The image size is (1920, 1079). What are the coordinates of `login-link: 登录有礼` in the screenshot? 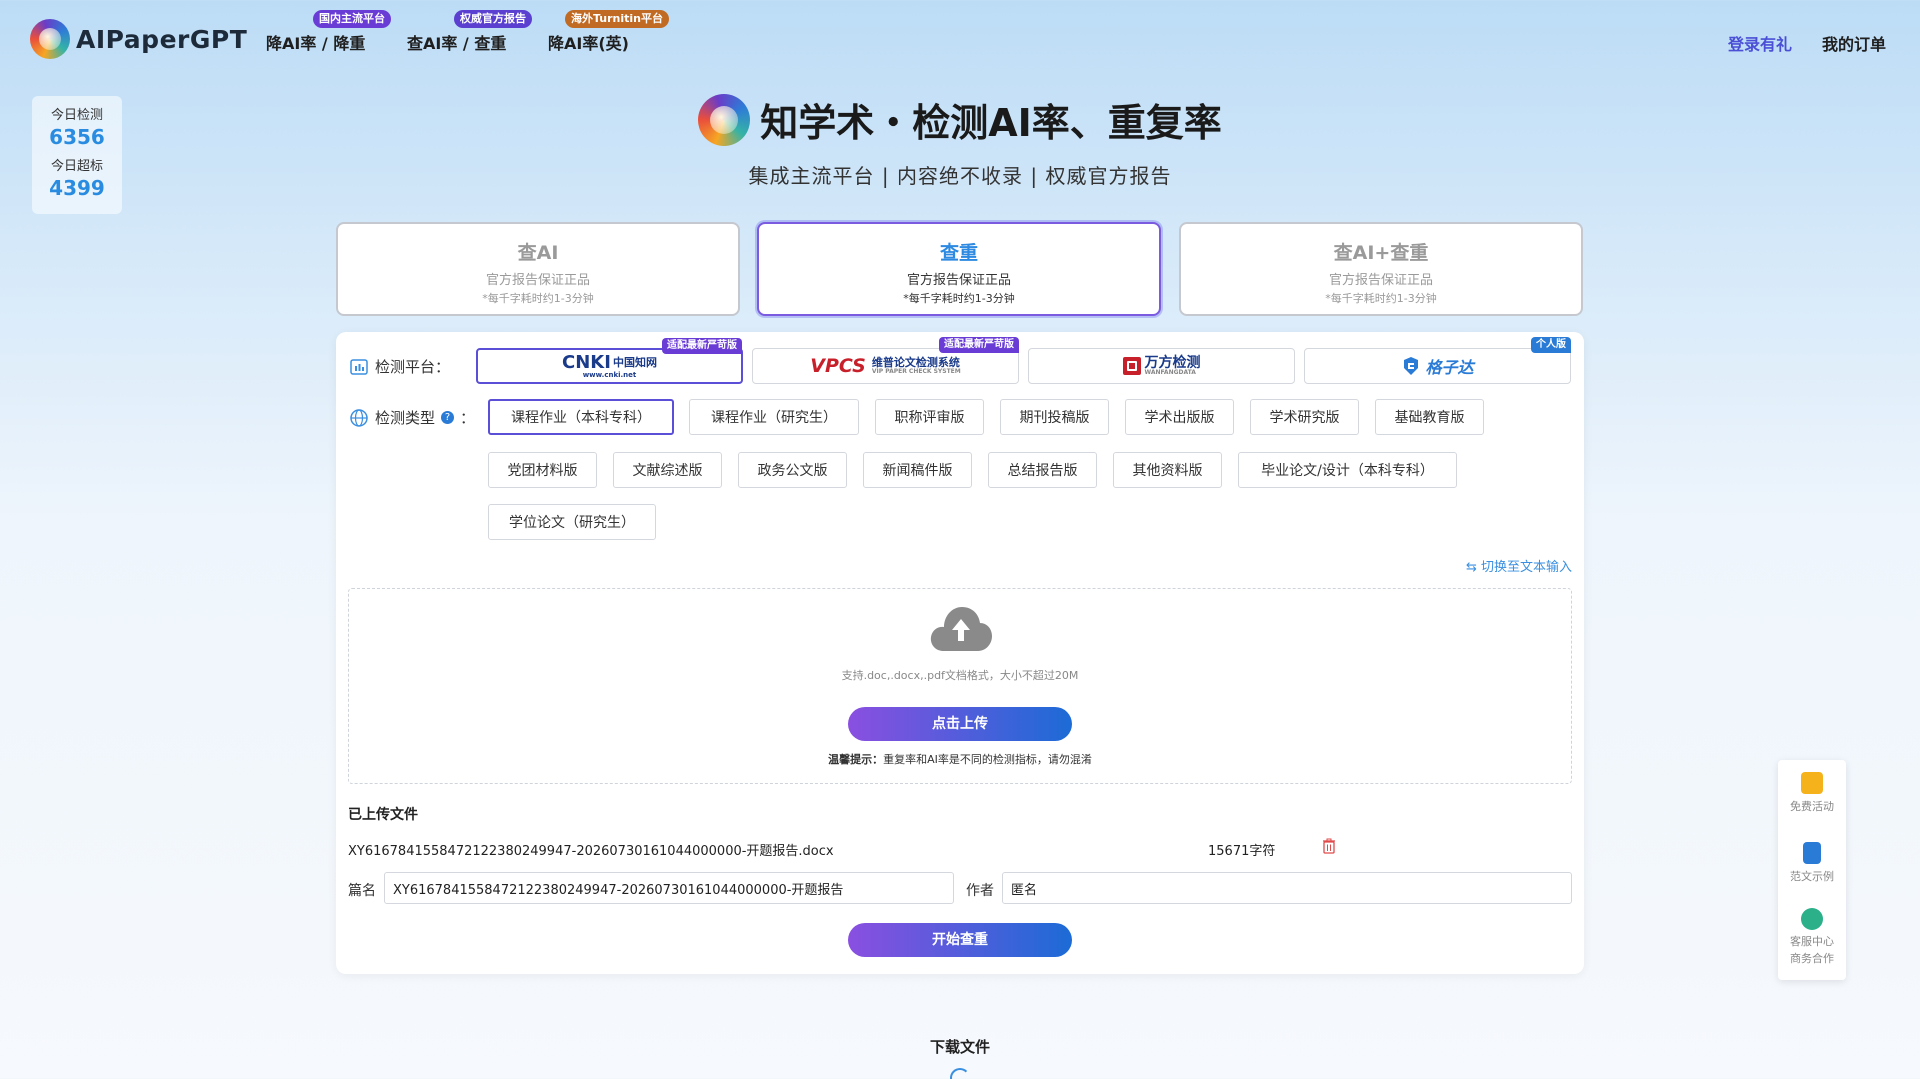 It's located at (1760, 43).